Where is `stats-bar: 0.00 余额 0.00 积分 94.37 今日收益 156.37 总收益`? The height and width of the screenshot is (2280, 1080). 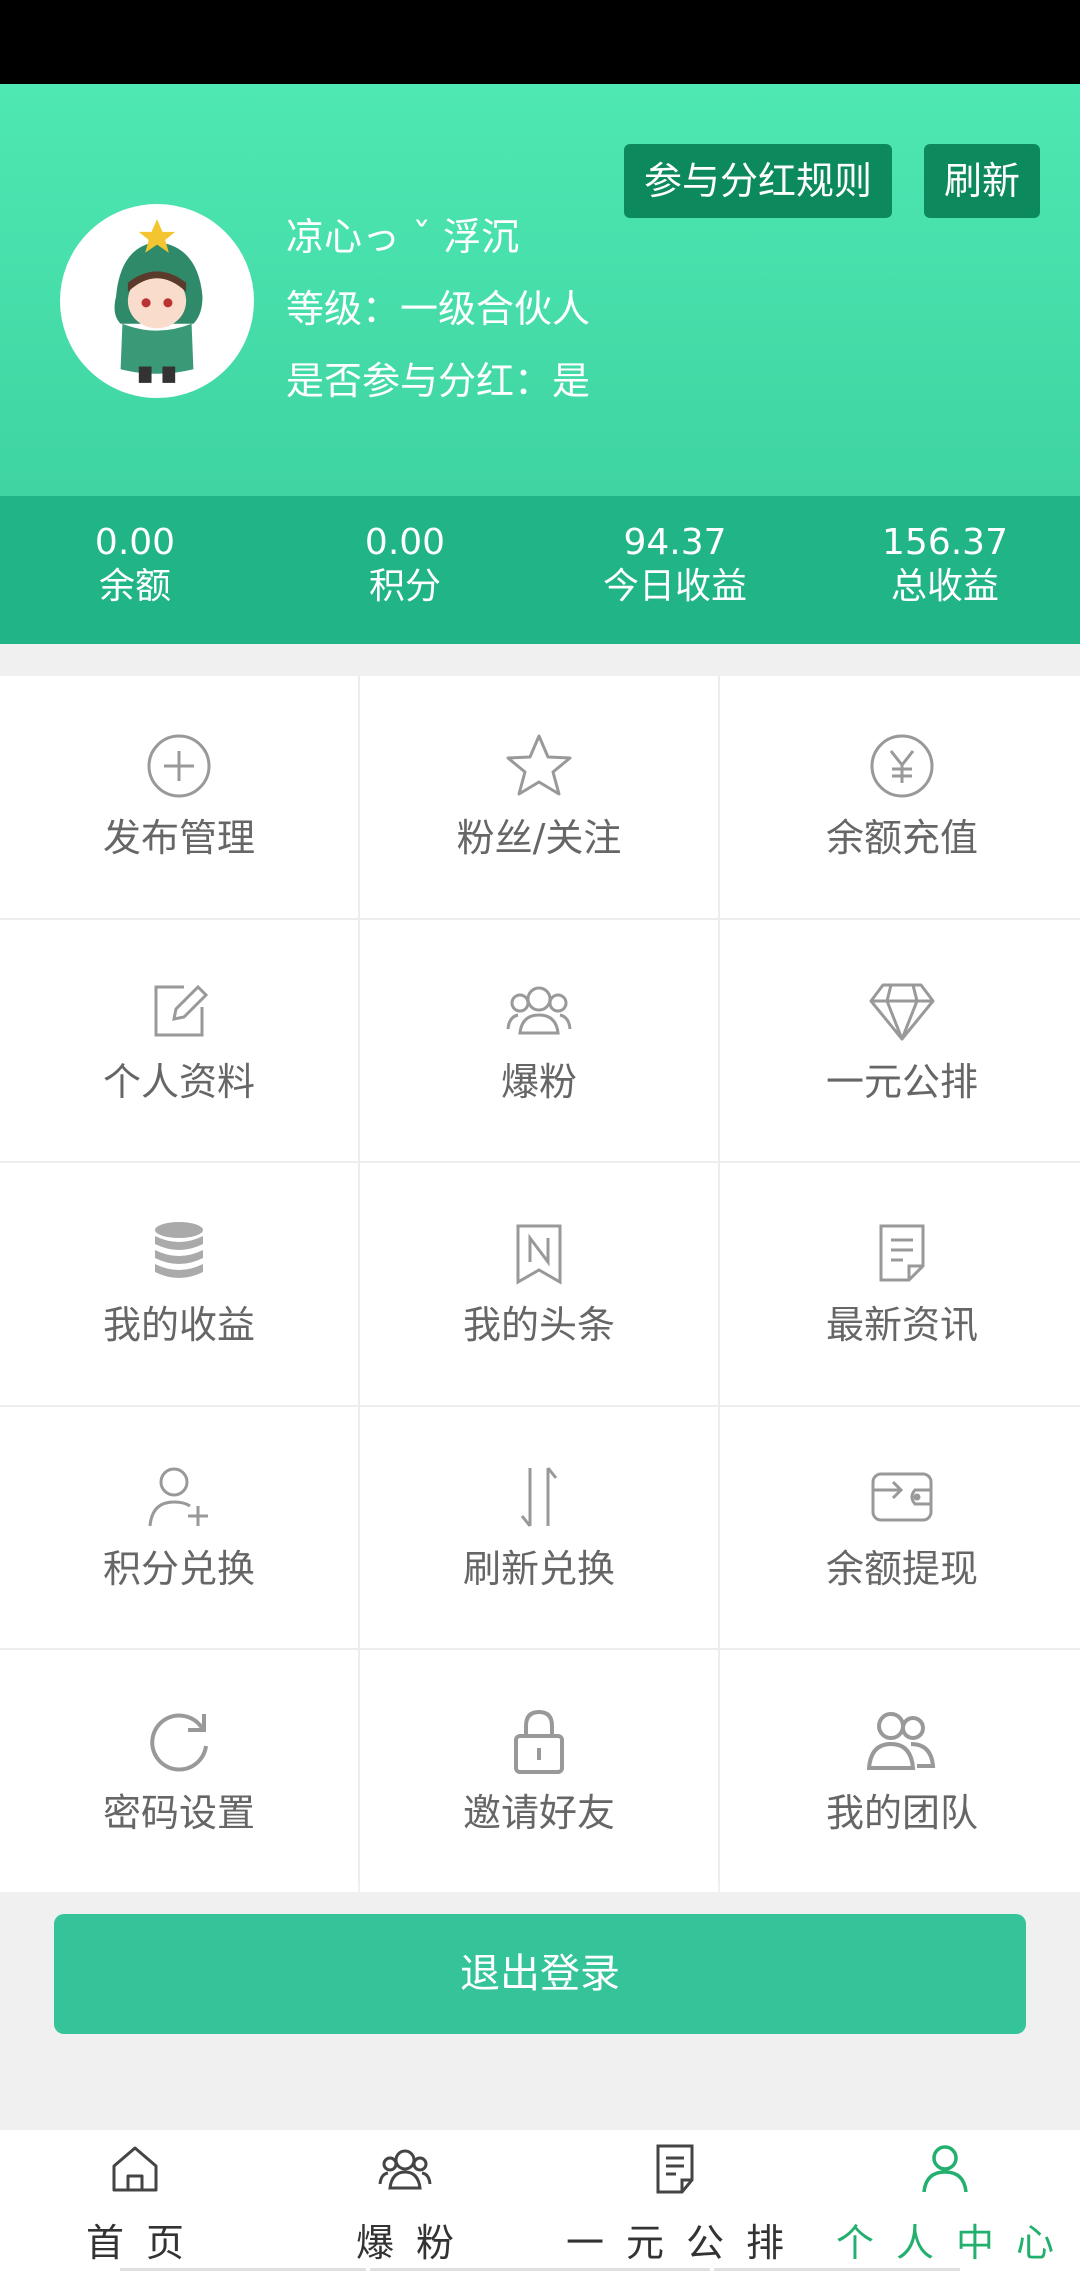
stats-bar: 0.00 余额 0.00 积分 94.37 今日收益 156.37 总收益 is located at coordinates (540, 570).